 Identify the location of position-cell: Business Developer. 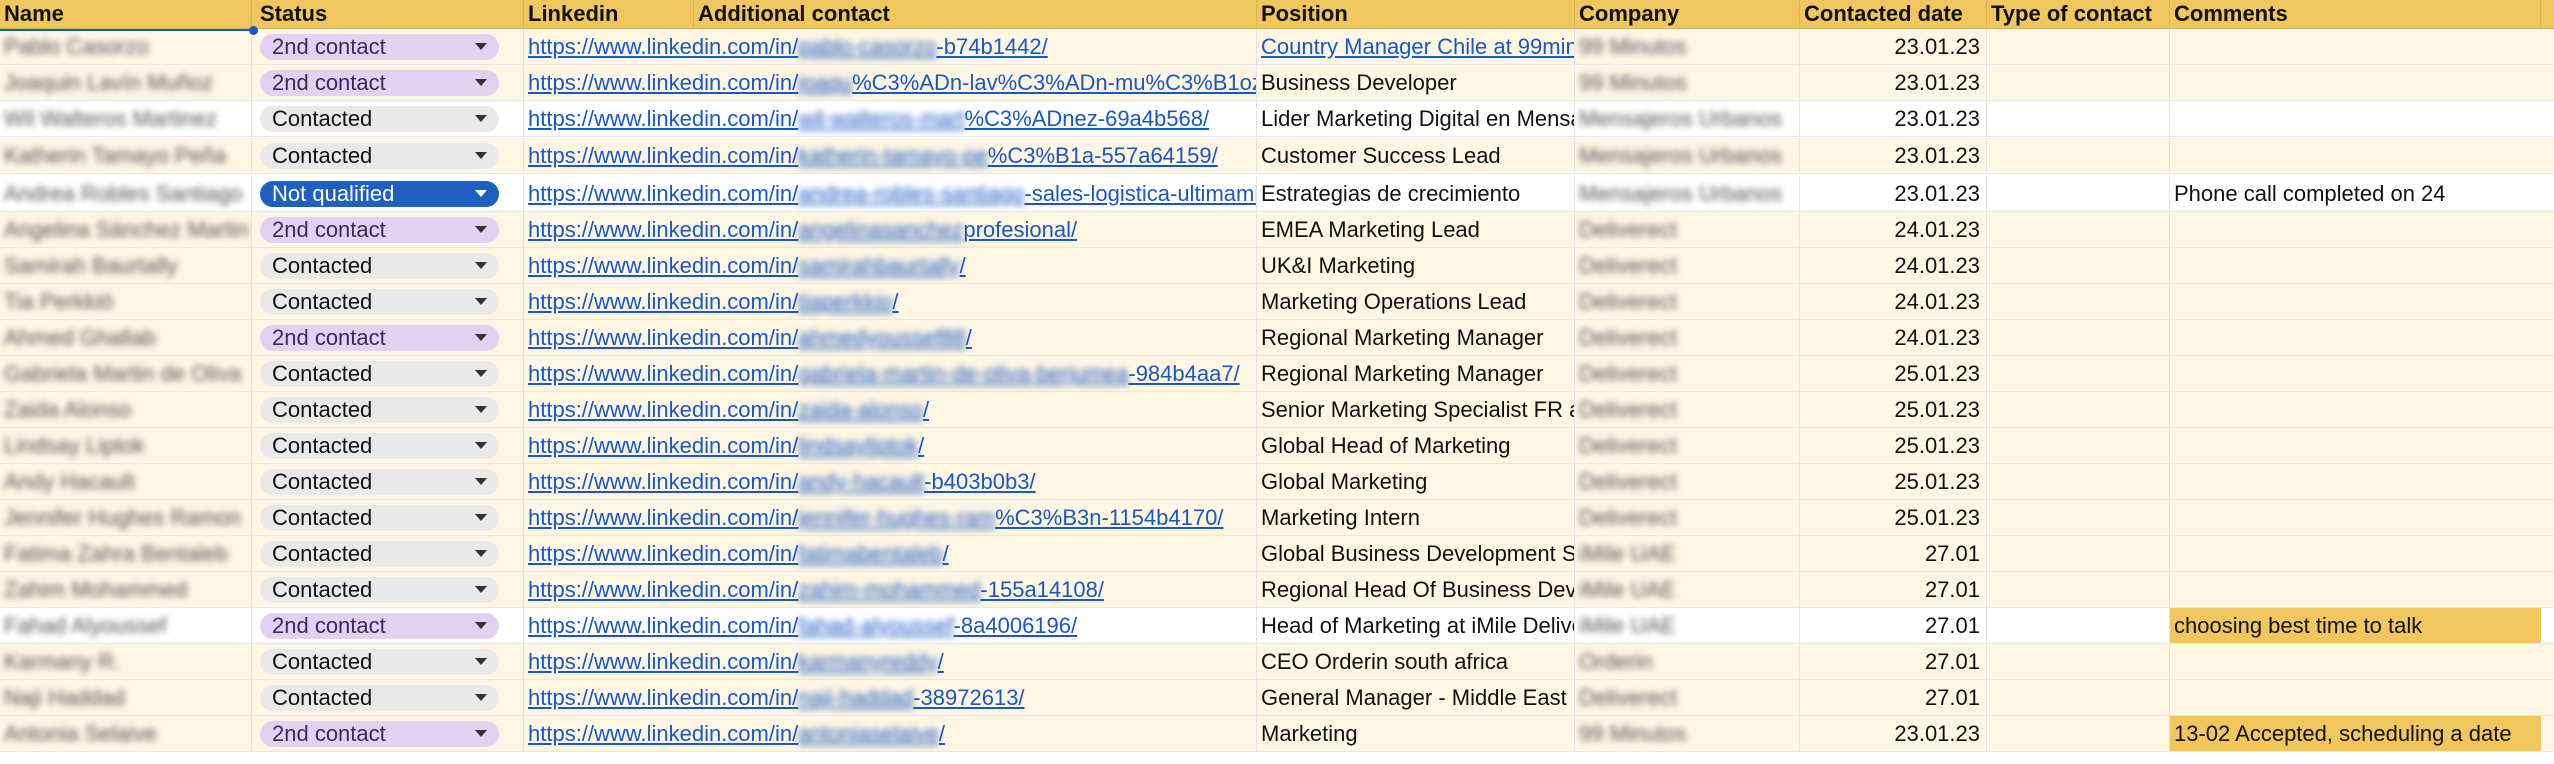
(1416, 82).